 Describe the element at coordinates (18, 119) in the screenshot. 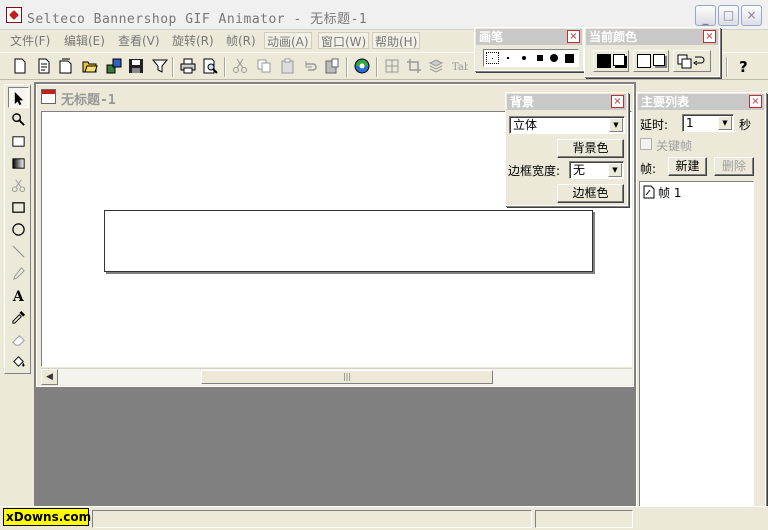

I see `zoom-icon` at that location.